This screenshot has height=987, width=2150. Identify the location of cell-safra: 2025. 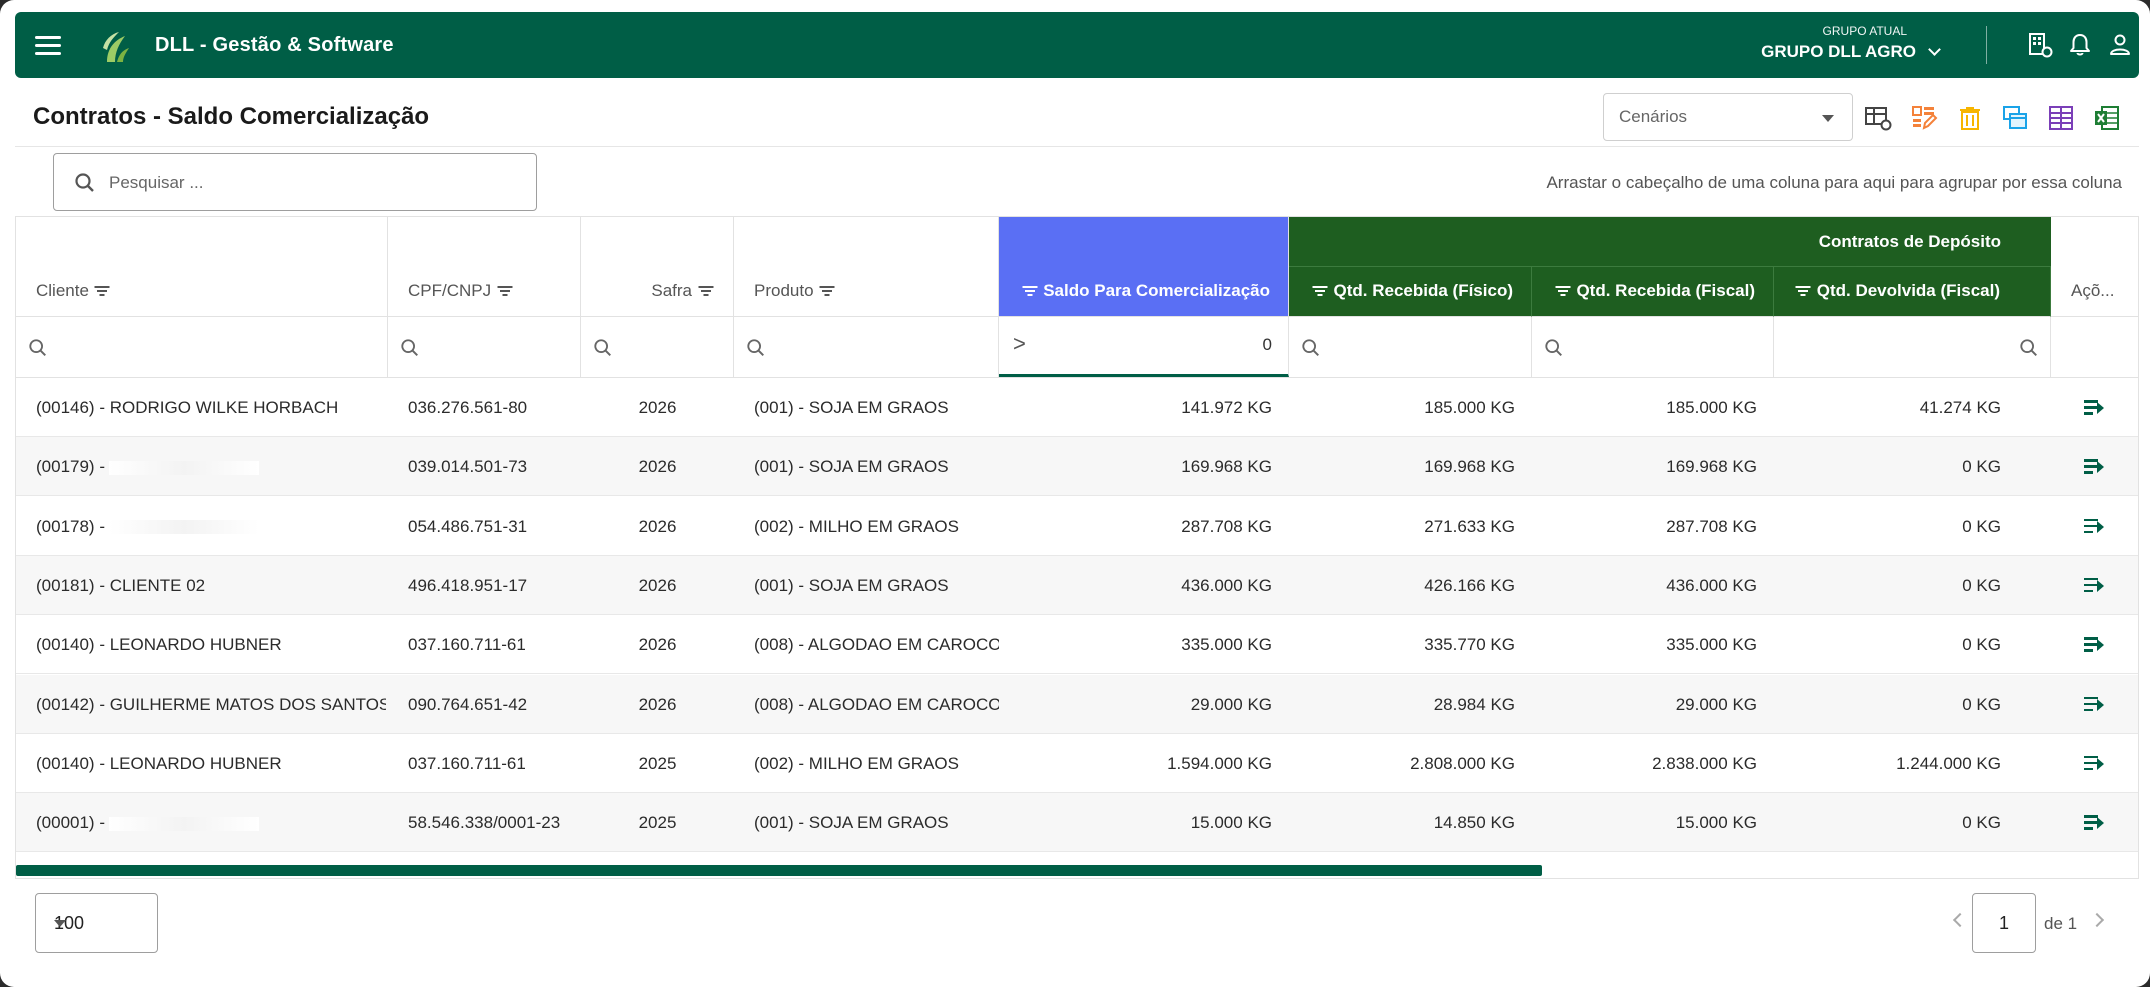
(657, 763).